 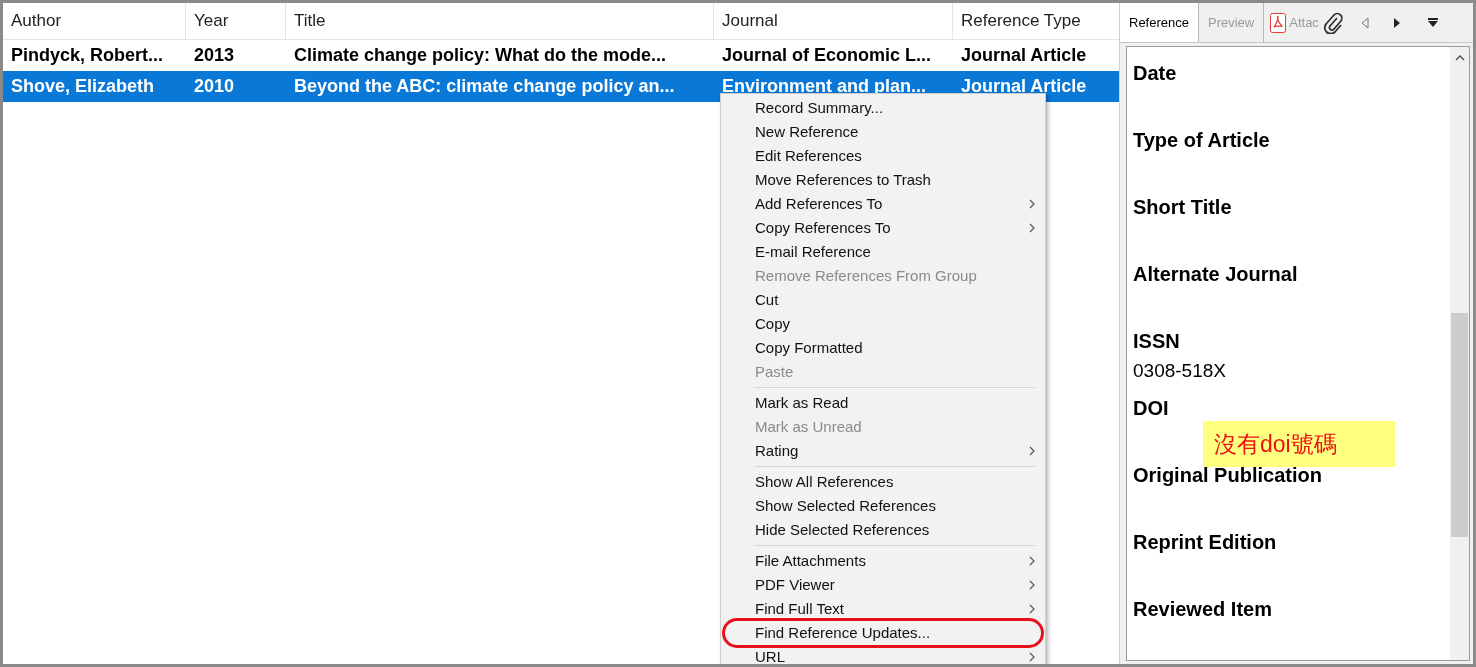 I want to click on menu-item: Find Full Text, so click(x=895, y=609).